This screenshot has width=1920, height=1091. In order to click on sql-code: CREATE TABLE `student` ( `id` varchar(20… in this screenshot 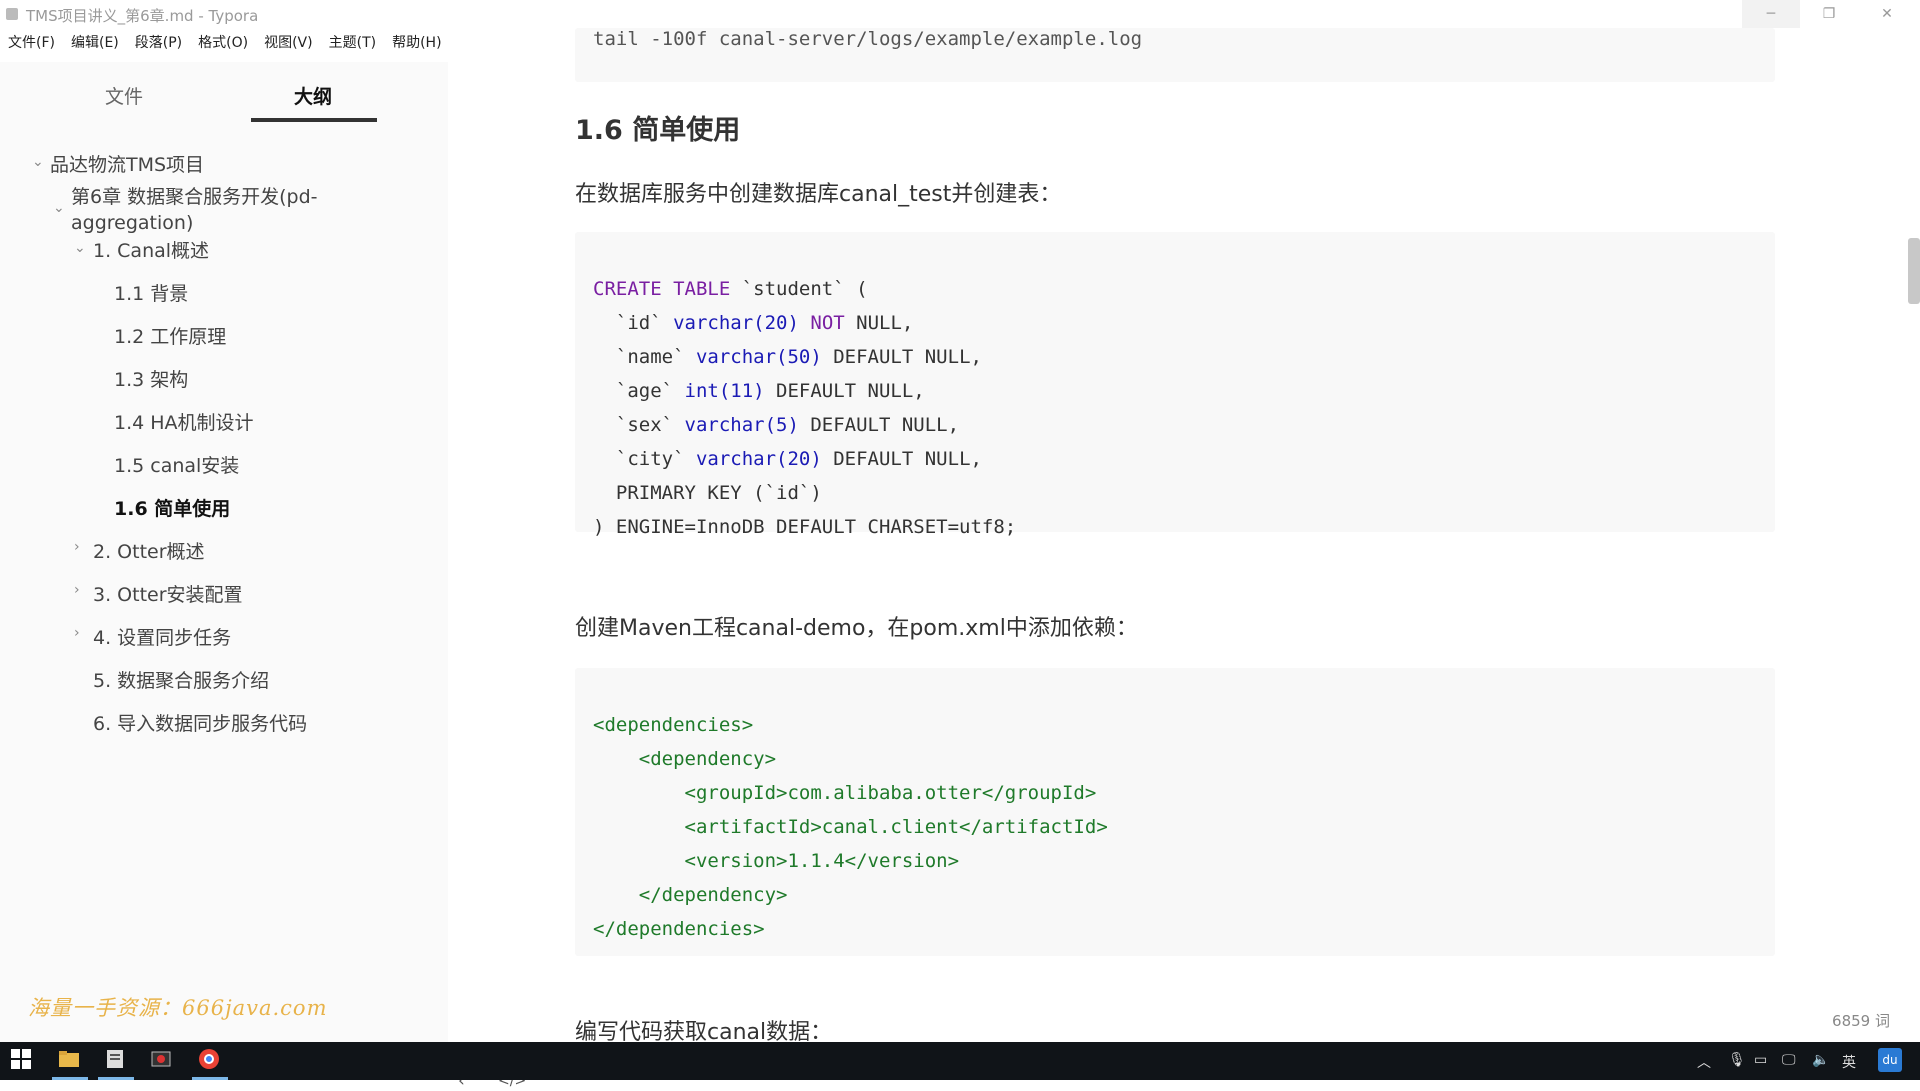, I will do `click(804, 391)`.